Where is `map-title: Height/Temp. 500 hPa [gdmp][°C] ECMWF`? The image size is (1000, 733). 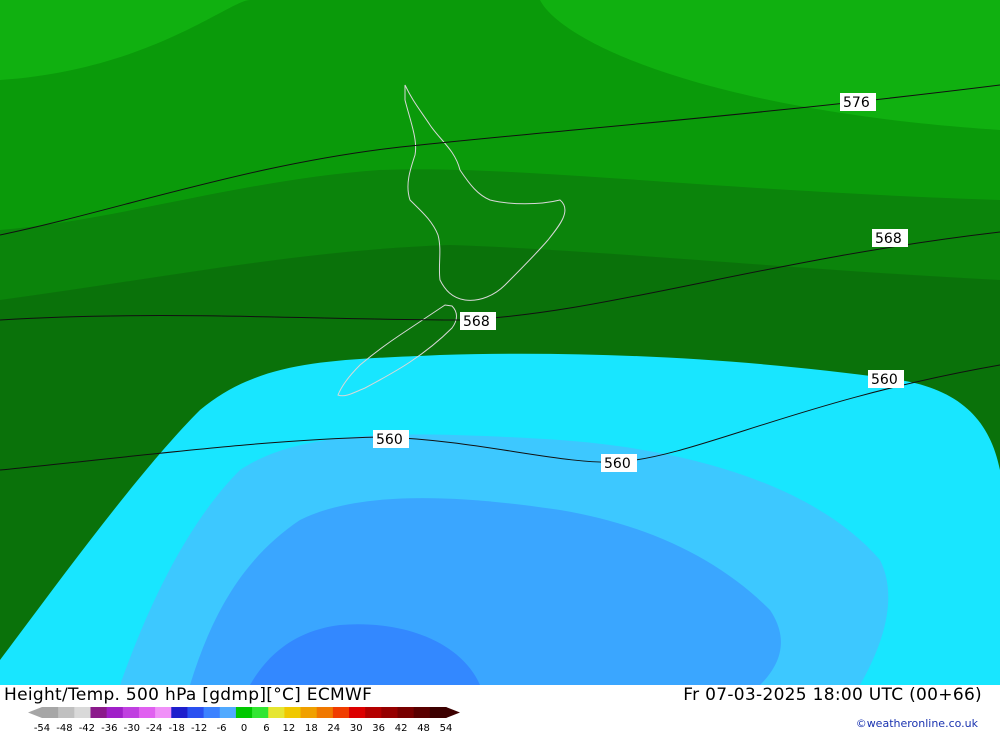 map-title: Height/Temp. 500 hPa [gdmp][°C] ECMWF is located at coordinates (188, 695).